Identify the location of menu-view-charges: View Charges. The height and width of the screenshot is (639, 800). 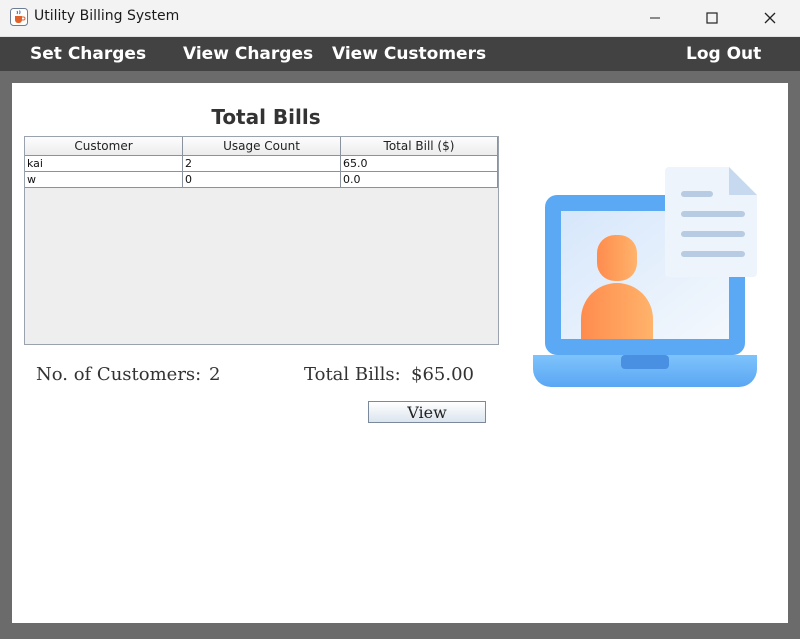
(248, 54).